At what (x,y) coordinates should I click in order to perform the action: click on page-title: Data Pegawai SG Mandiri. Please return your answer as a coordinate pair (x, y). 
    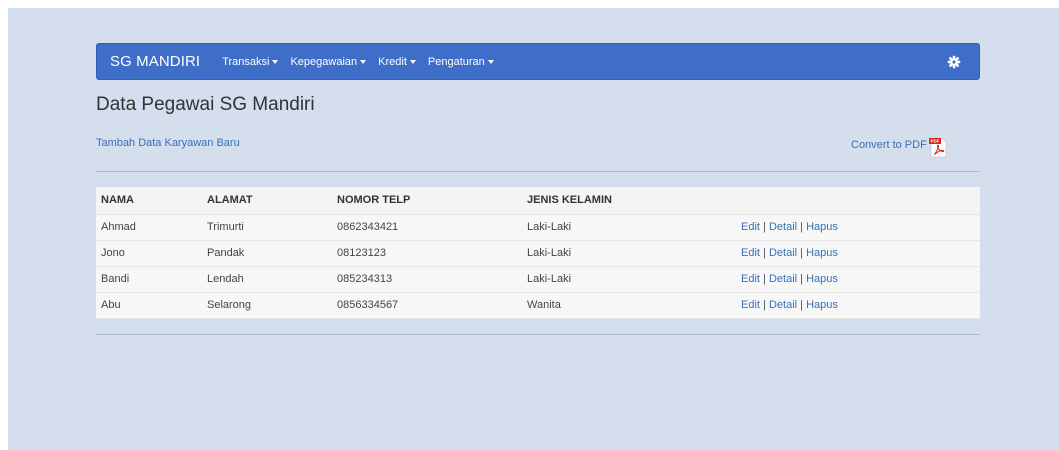
    Looking at the image, I should click on (205, 104).